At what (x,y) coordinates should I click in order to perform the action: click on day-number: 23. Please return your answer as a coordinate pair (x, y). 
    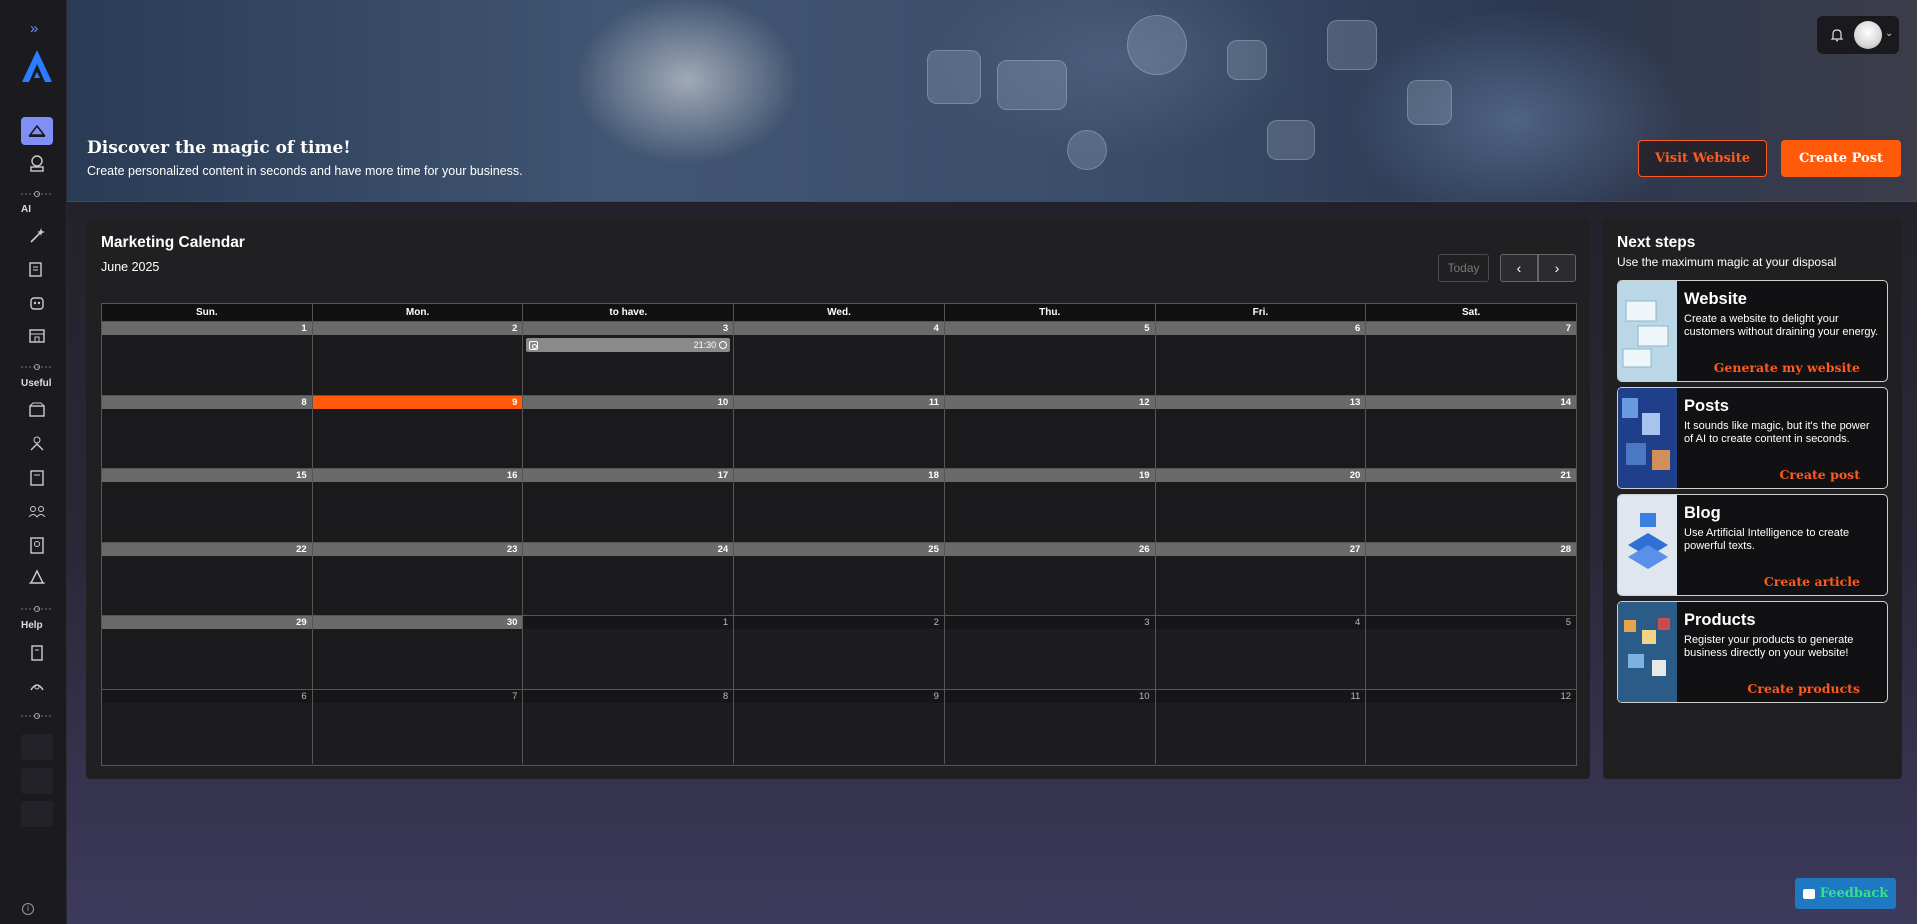
    Looking at the image, I should click on (417, 549).